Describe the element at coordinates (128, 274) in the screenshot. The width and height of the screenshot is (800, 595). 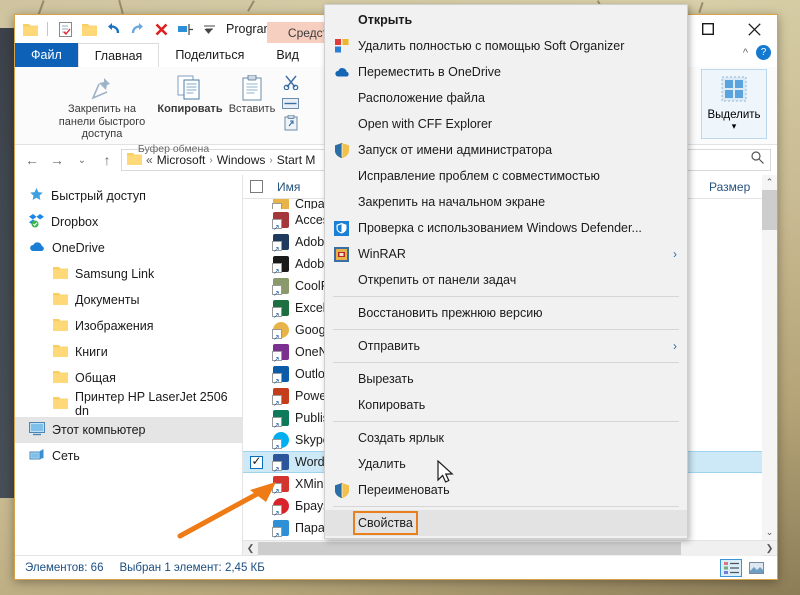
I see `sidebar-item-samsung-link: Samsung Link` at that location.